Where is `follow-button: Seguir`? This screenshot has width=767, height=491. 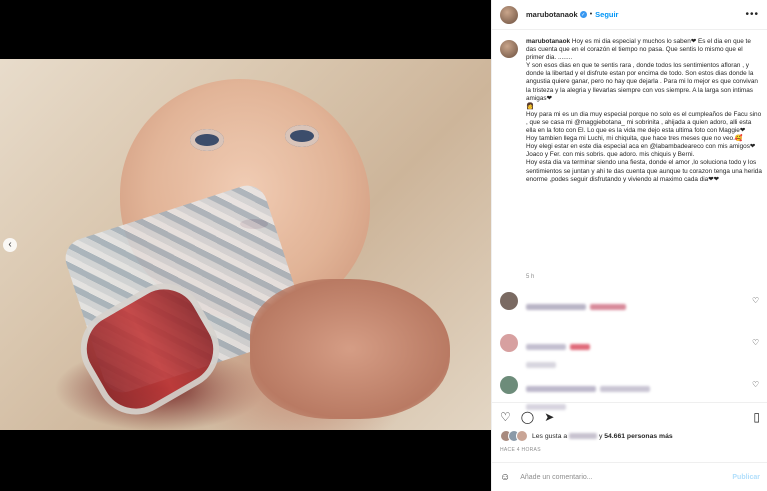 follow-button: Seguir is located at coordinates (606, 14).